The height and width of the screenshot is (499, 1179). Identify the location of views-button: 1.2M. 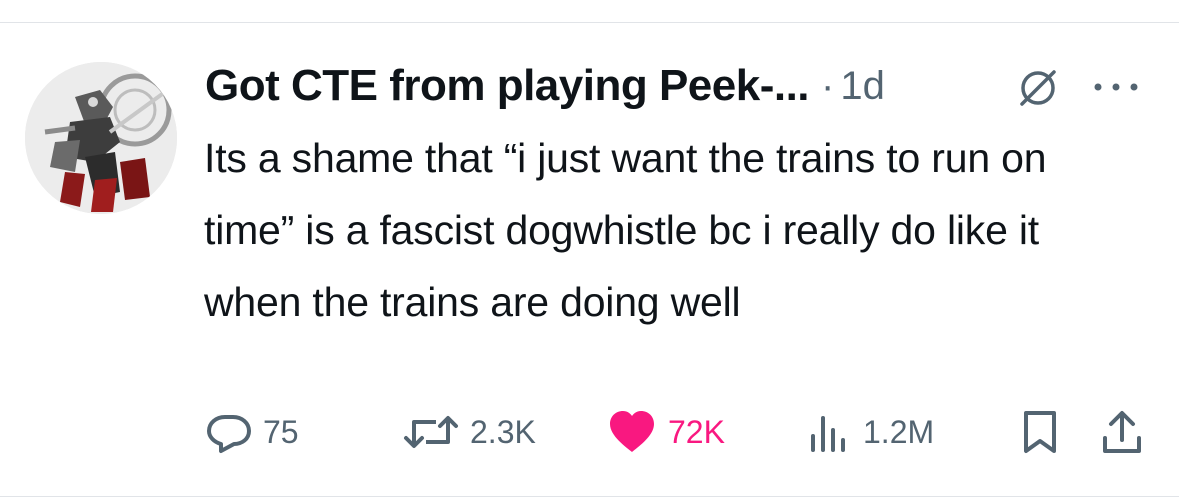
(869, 432).